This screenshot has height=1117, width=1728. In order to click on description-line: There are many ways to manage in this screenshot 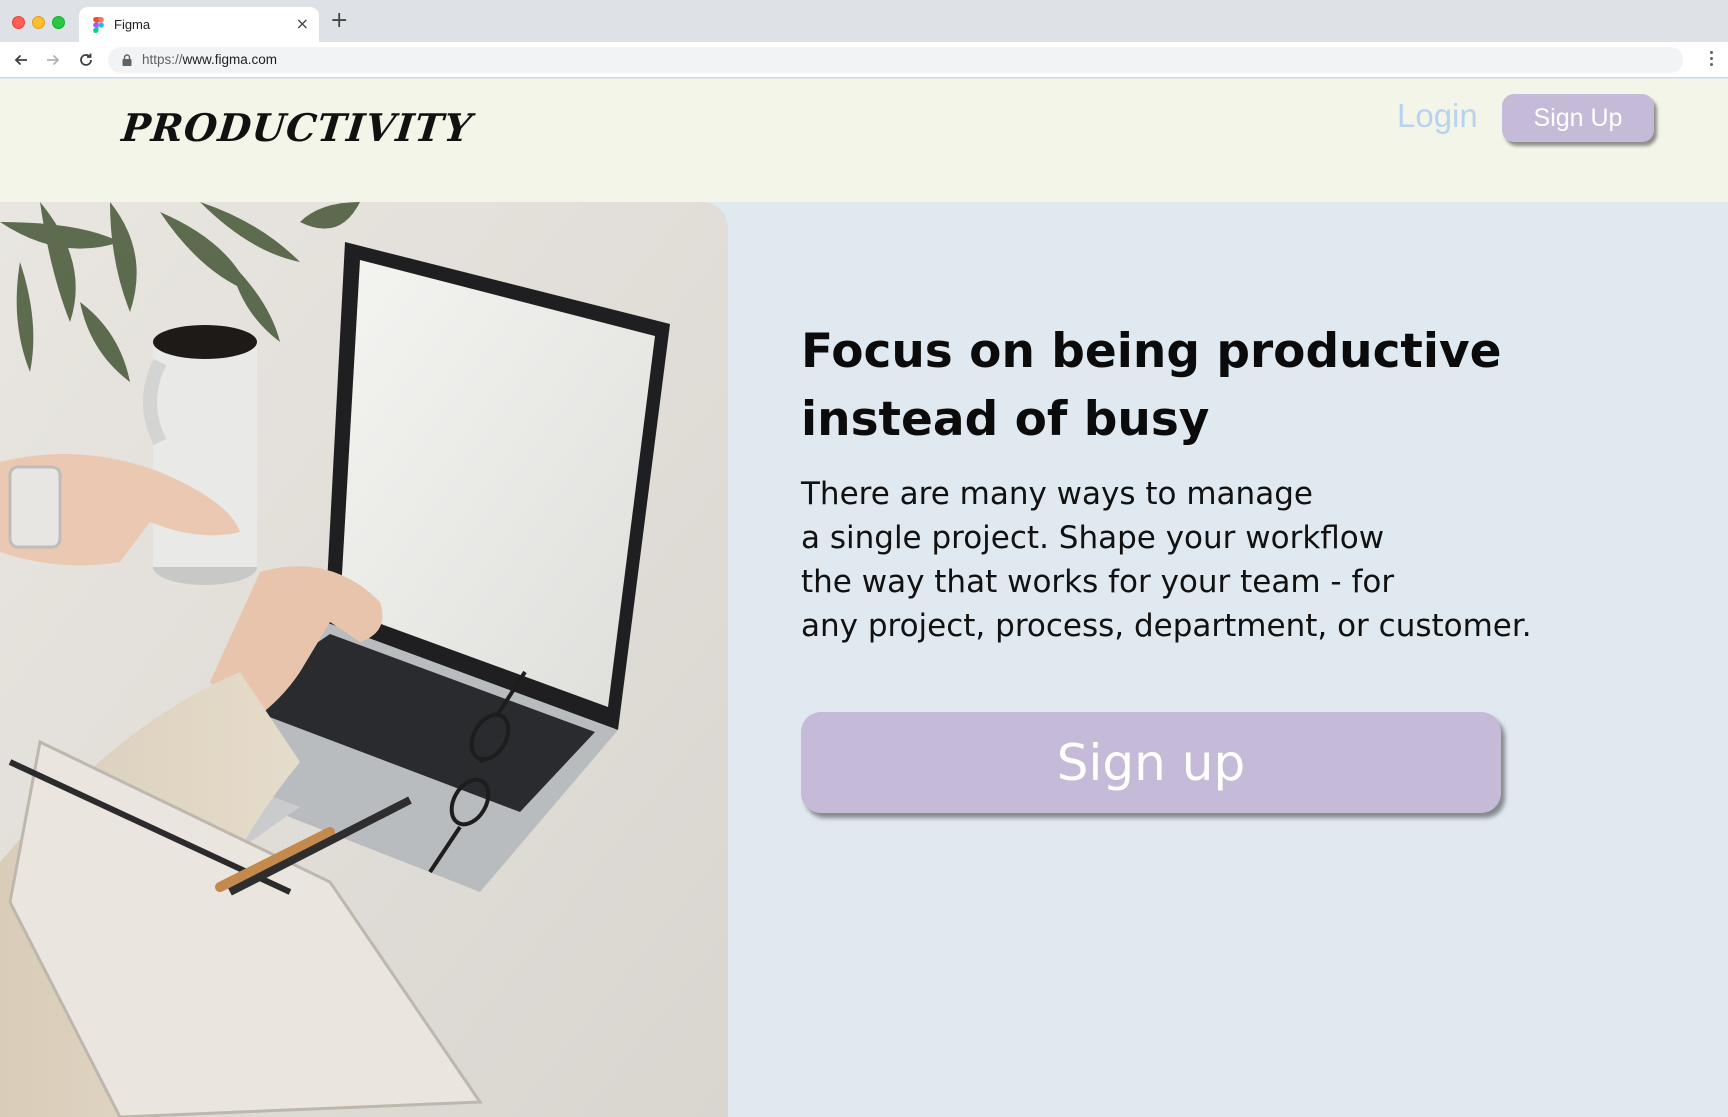, I will do `click(1057, 494)`.